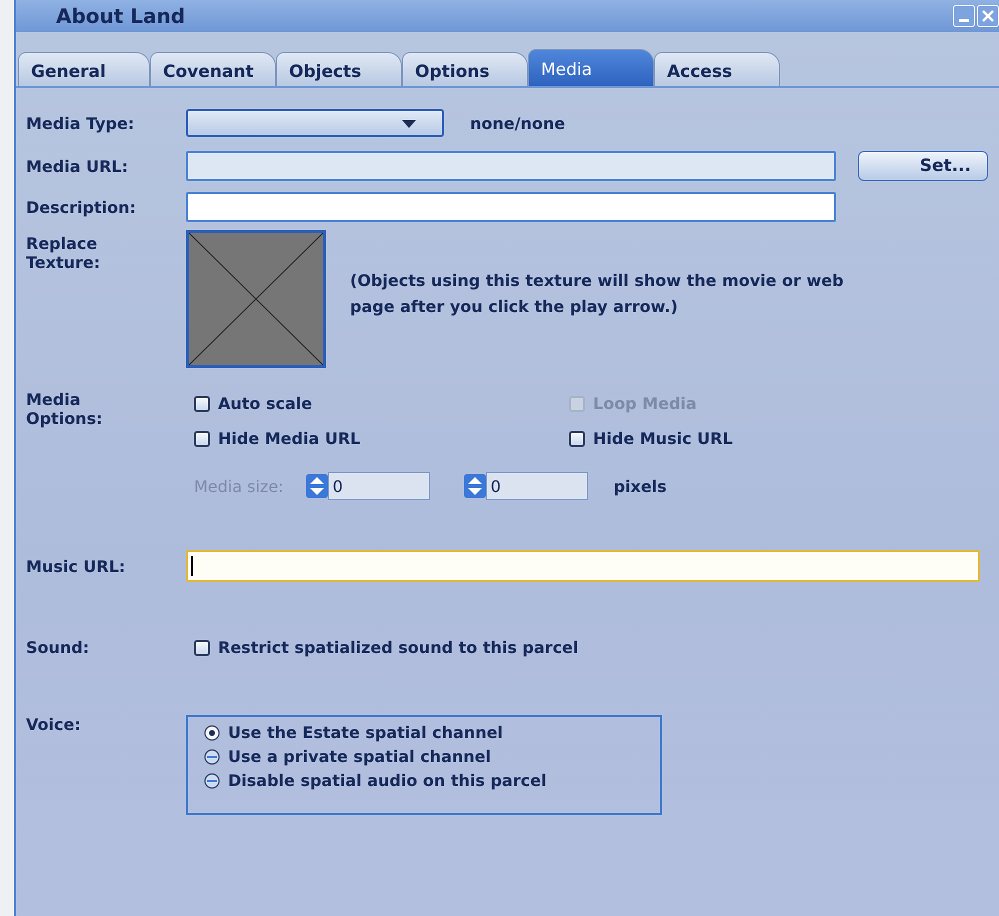  I want to click on window-title: About Land, so click(121, 16).